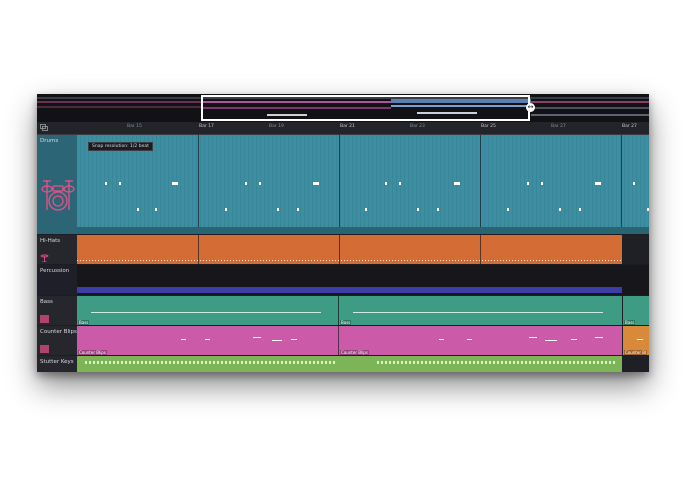  I want to click on track-lane: Counter Blips Counter Blips Counter Bl, so click(363, 340).